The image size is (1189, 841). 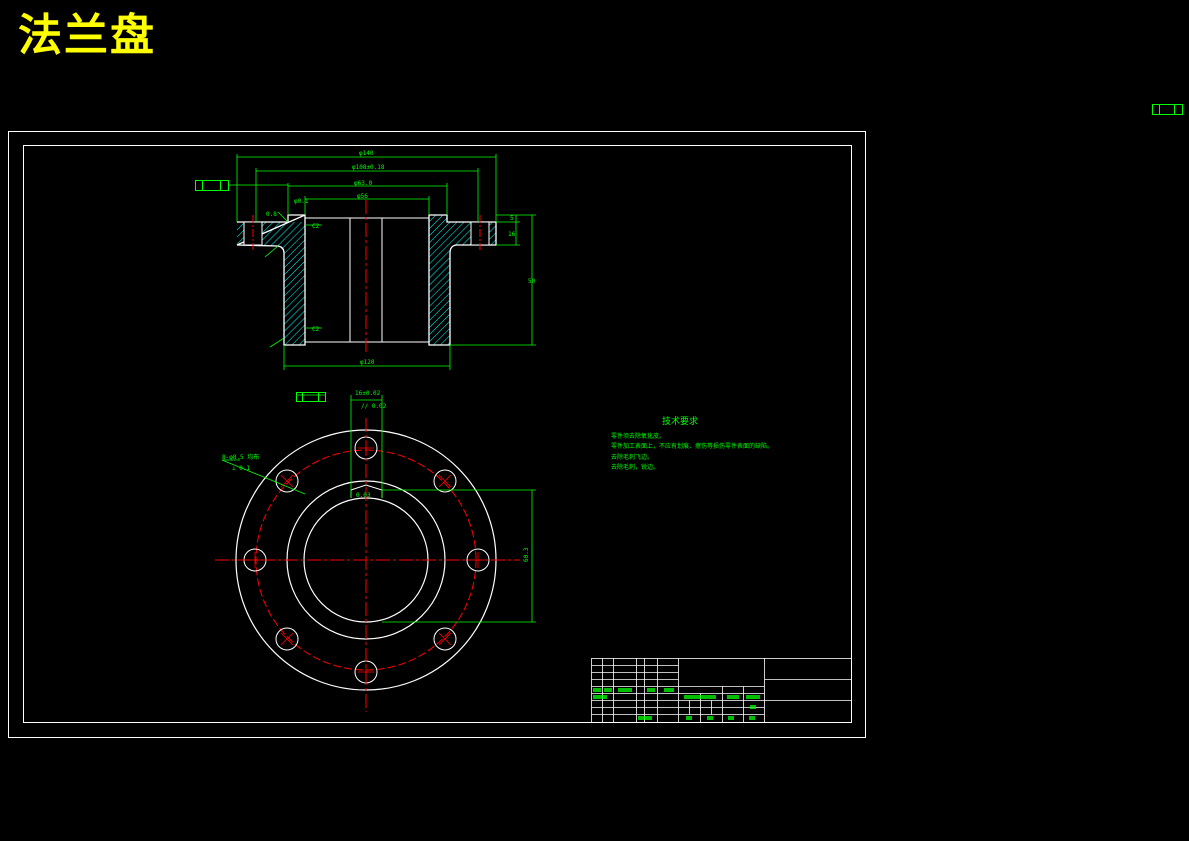 What do you see at coordinates (301, 201) in the screenshot?
I see `svg-text: φ0.1` at bounding box center [301, 201].